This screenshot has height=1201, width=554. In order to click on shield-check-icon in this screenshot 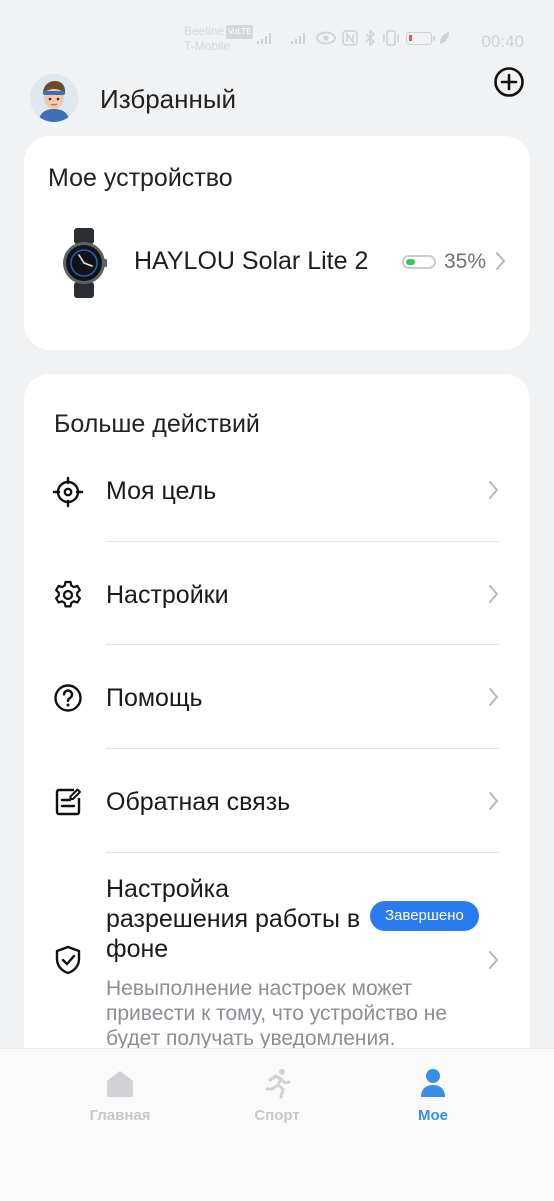, I will do `click(68, 960)`.